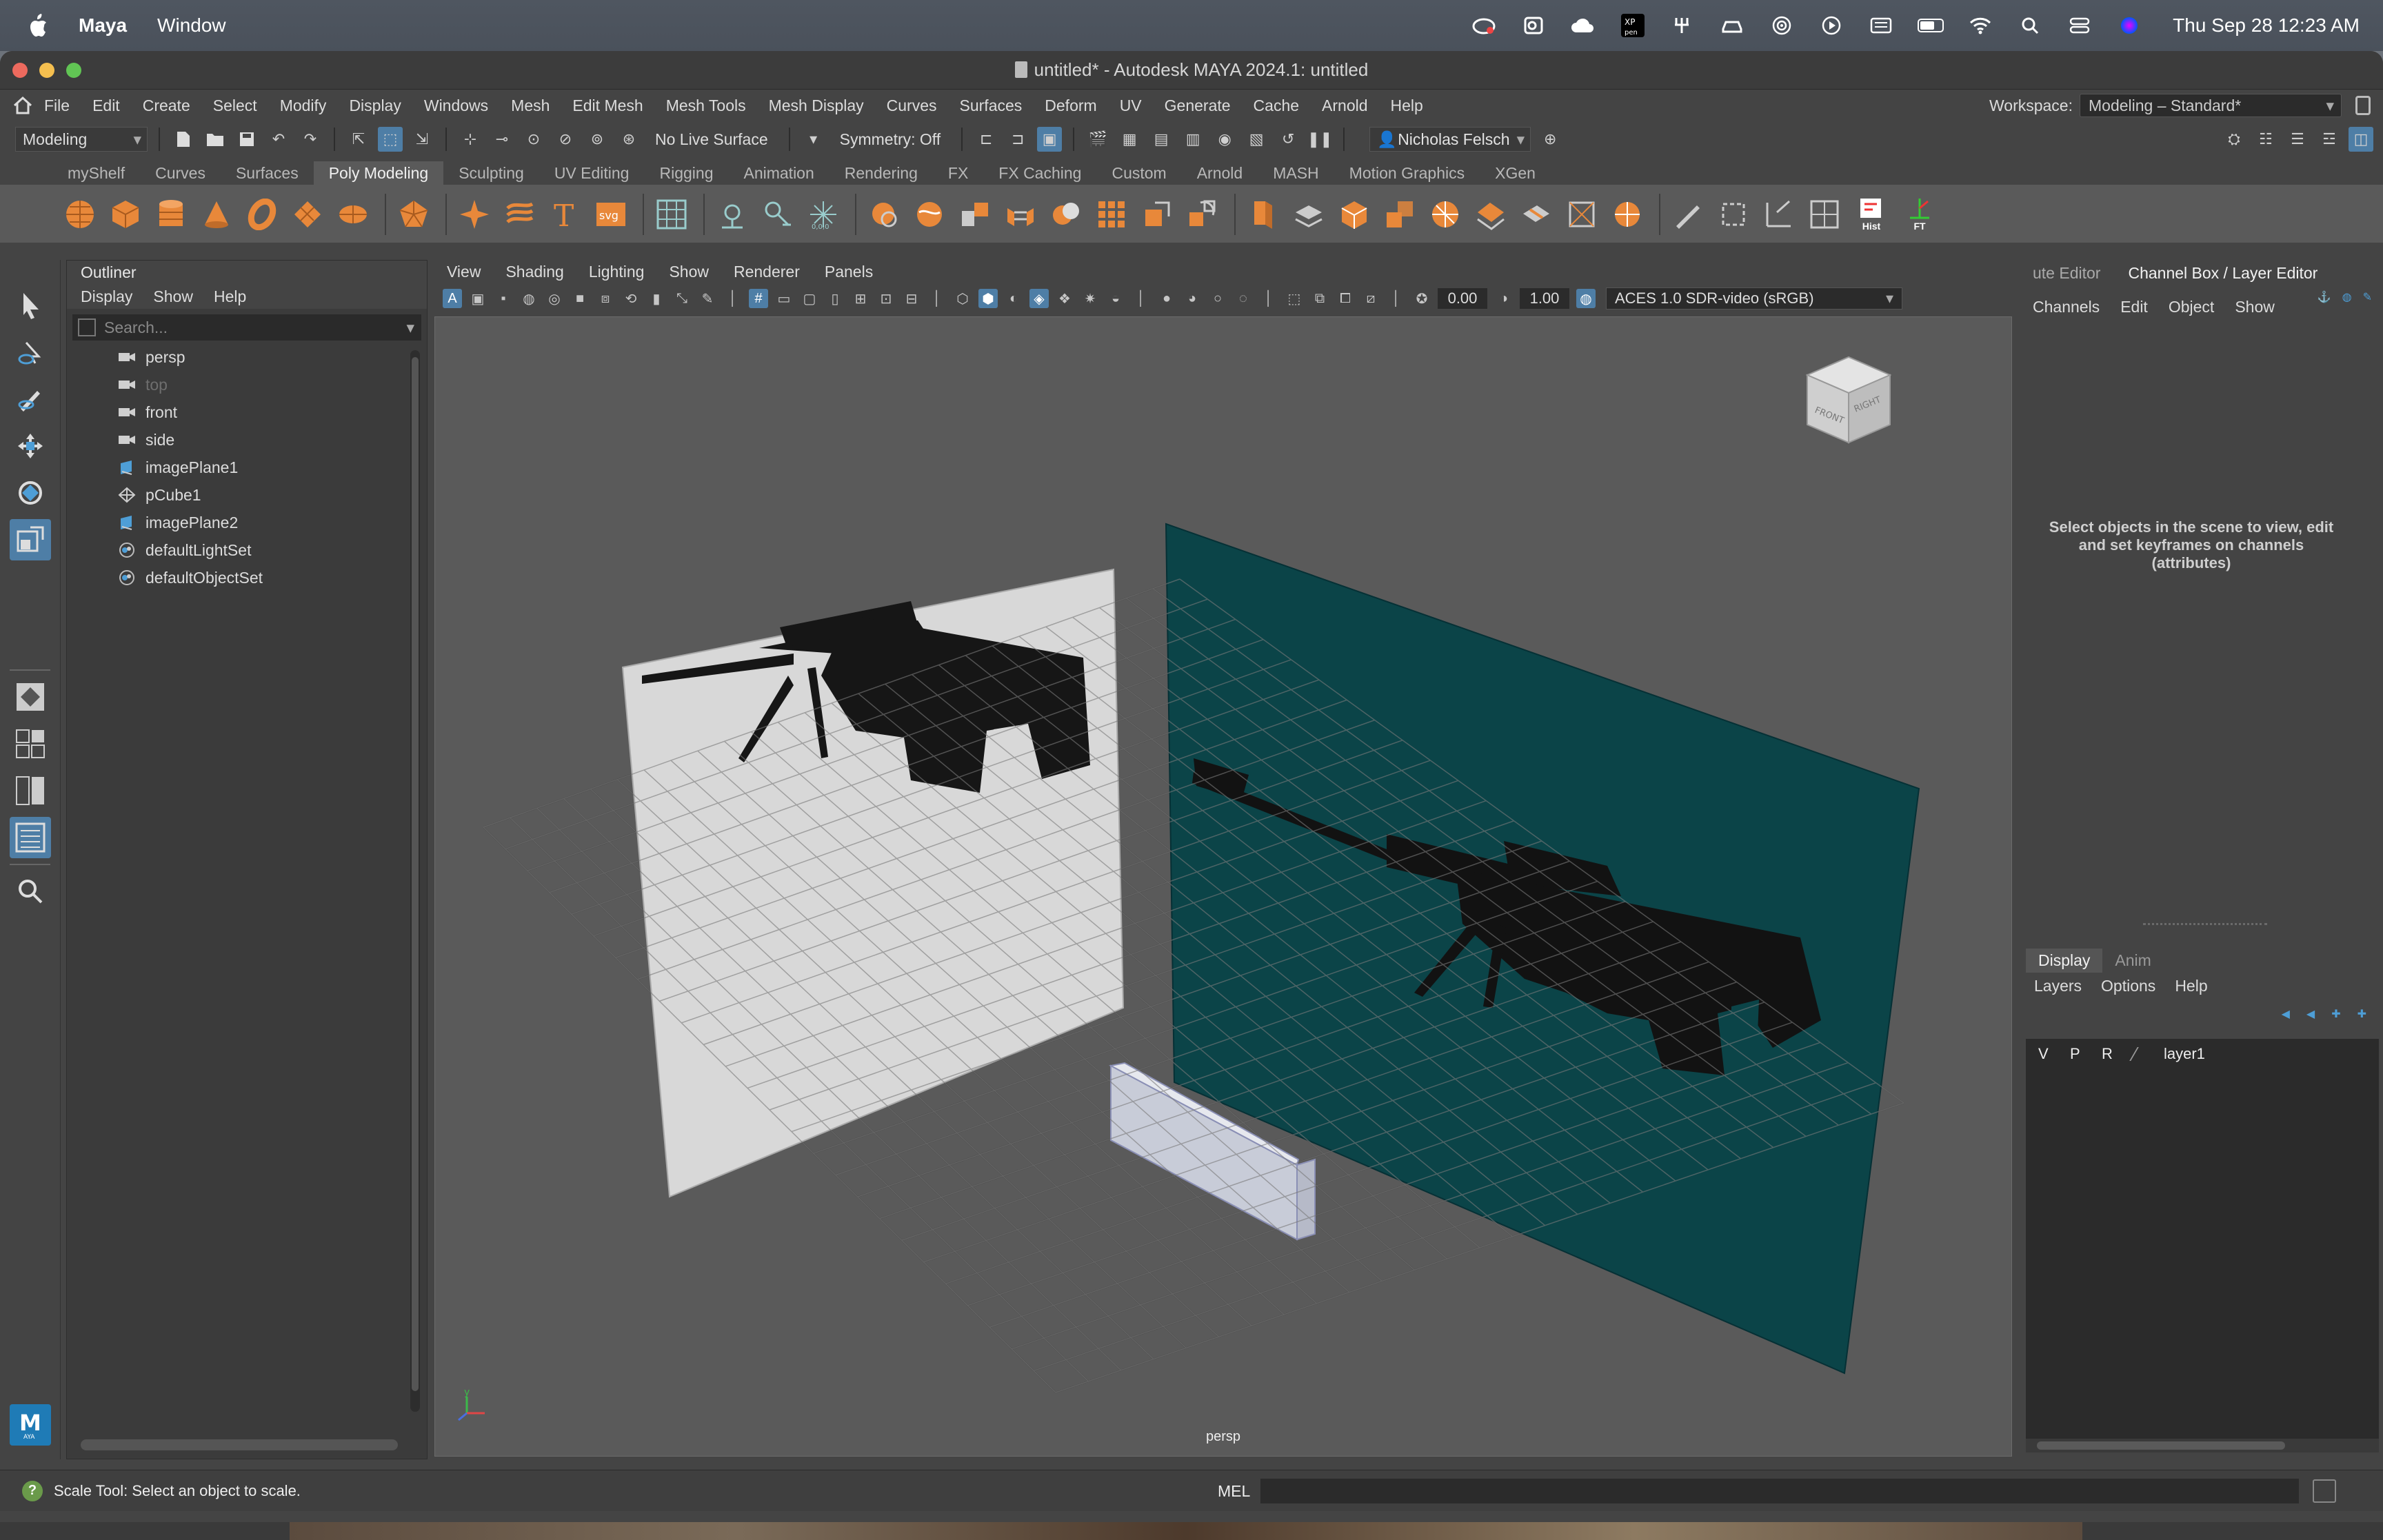 This screenshot has height=1540, width=2383. Describe the element at coordinates (672, 214) in the screenshot. I see `uv-editor-icon` at that location.